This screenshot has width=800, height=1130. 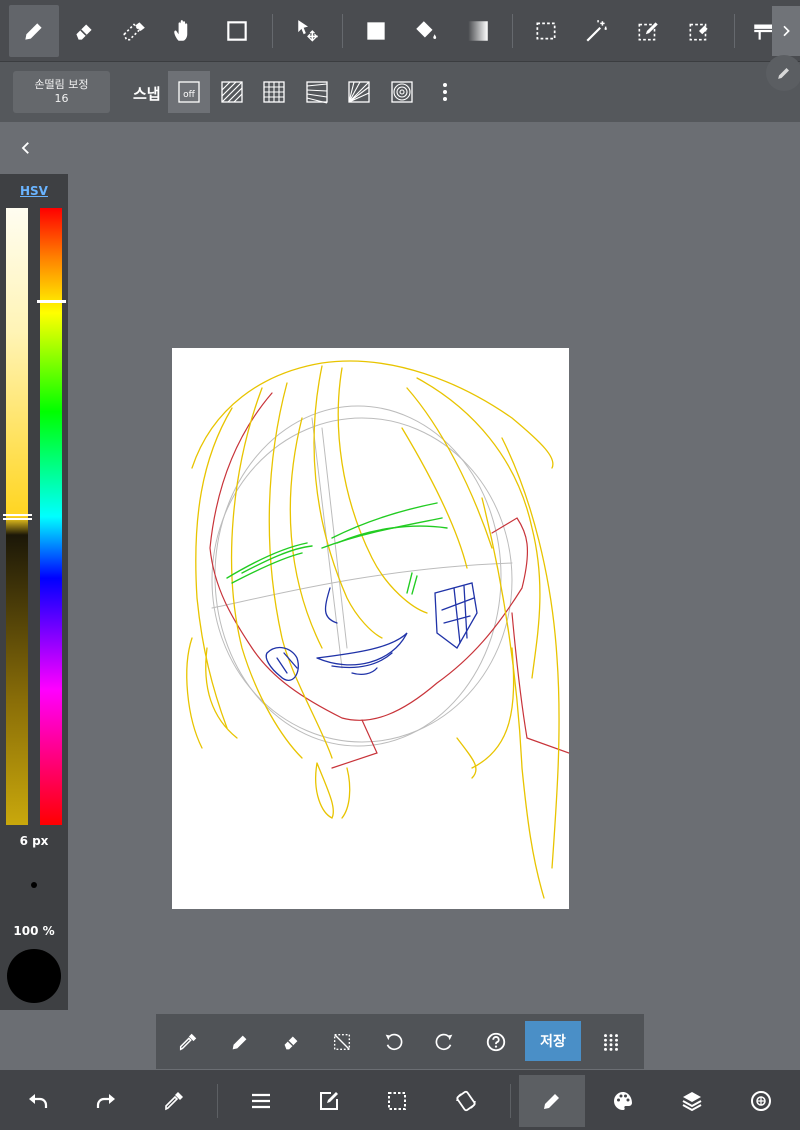 I want to click on shape-tool-button, so click(x=237, y=31).